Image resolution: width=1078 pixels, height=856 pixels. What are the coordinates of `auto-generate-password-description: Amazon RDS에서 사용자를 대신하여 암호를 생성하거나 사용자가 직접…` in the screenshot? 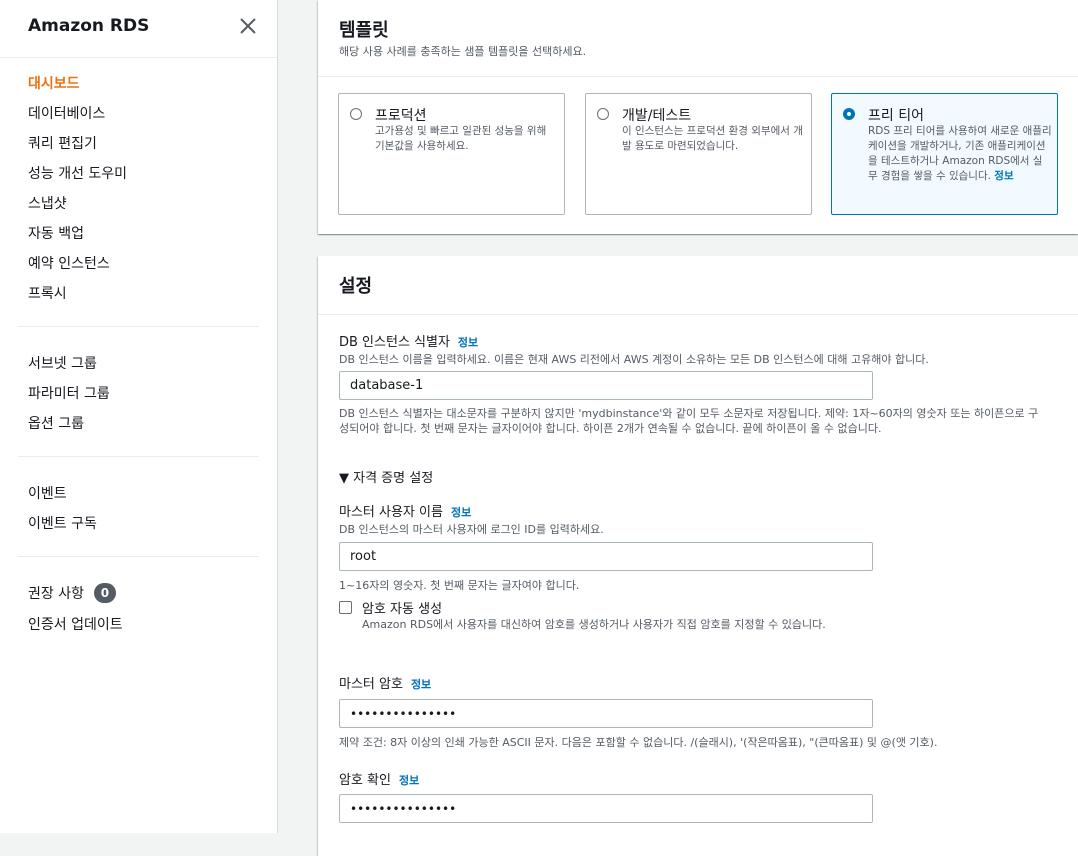 It's located at (594, 624).